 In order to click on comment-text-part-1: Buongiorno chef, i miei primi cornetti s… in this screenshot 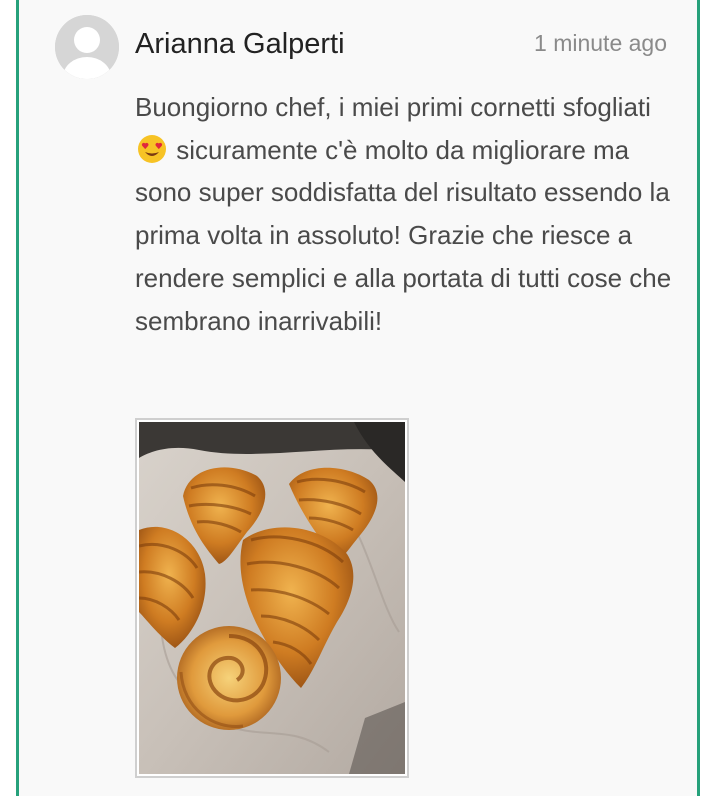, I will do `click(393, 107)`.